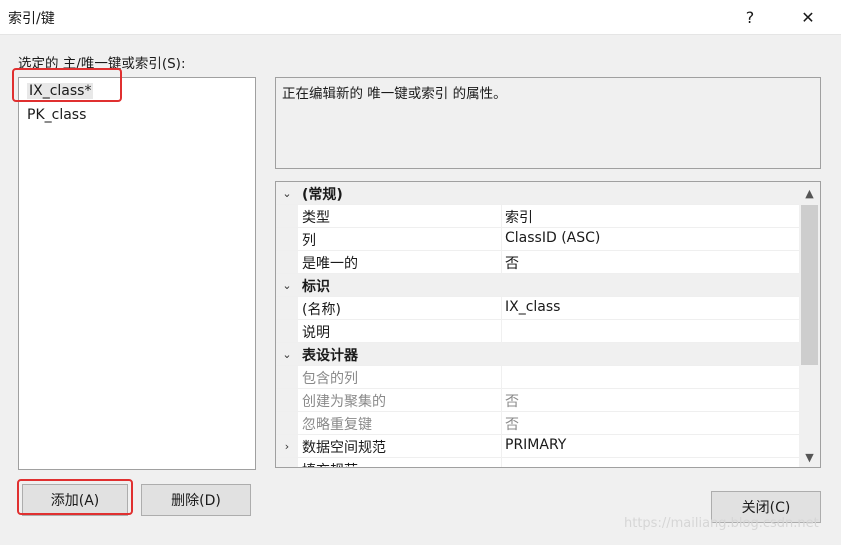 The height and width of the screenshot is (545, 841). I want to click on grid-property-row: 包含的列, so click(539, 377).